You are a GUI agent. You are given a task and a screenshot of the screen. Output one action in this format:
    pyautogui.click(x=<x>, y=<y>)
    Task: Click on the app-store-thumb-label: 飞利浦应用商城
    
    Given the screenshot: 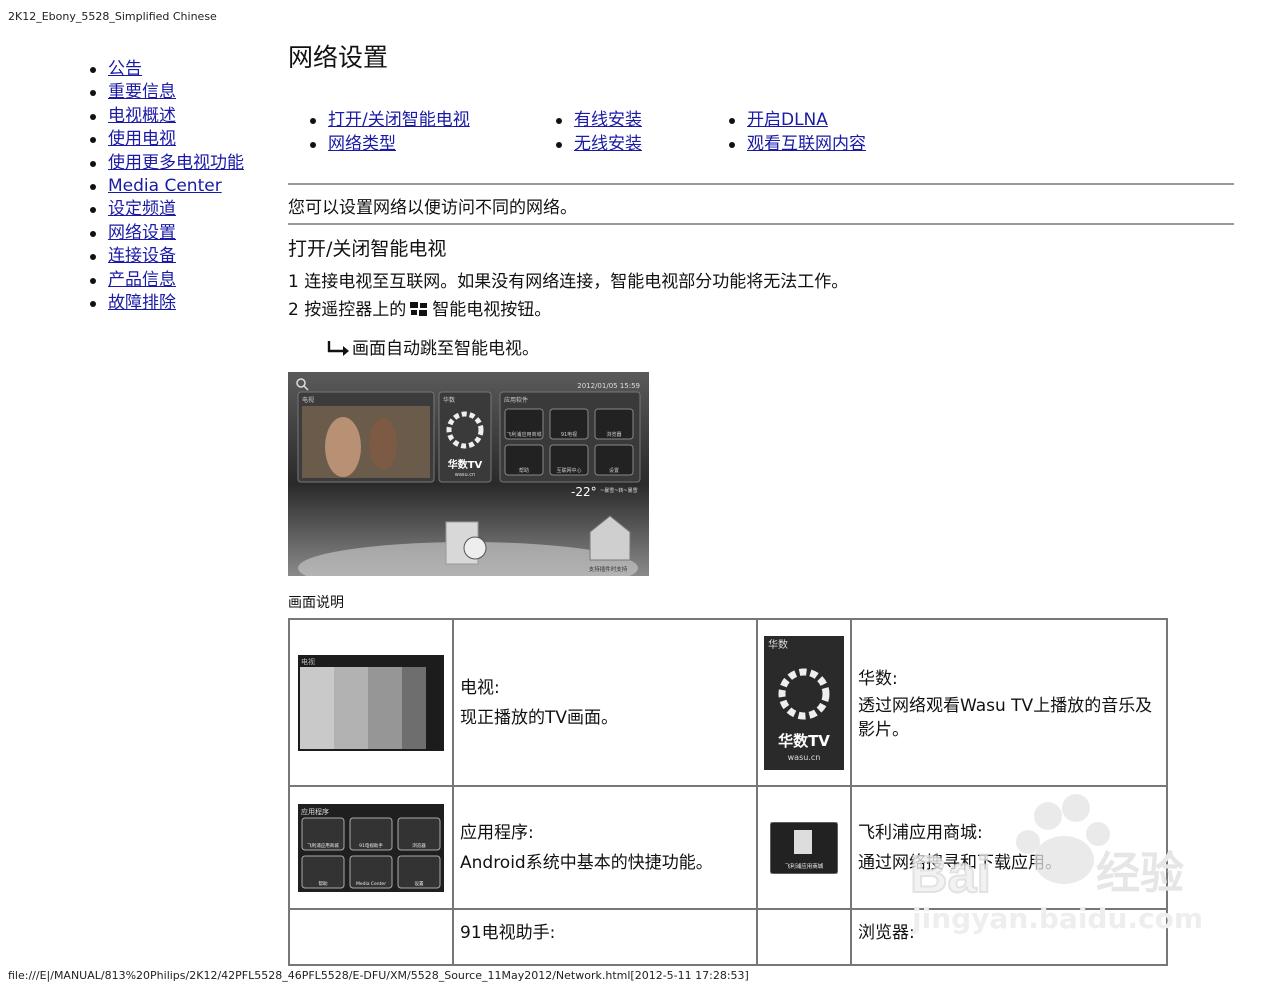 What is the action you would take?
    pyautogui.click(x=804, y=866)
    